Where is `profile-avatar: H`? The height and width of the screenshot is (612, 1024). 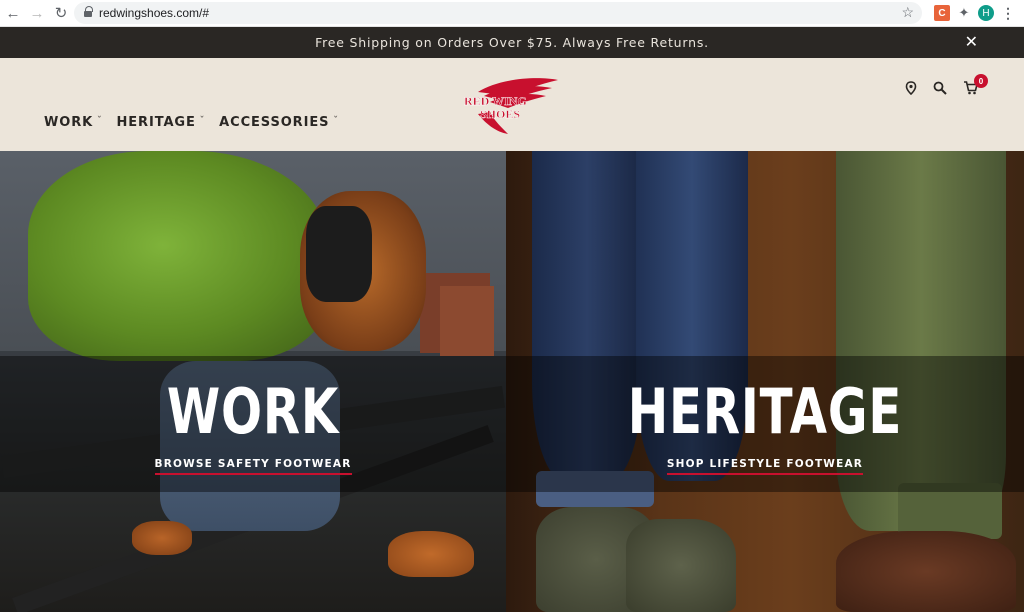
profile-avatar: H is located at coordinates (986, 13).